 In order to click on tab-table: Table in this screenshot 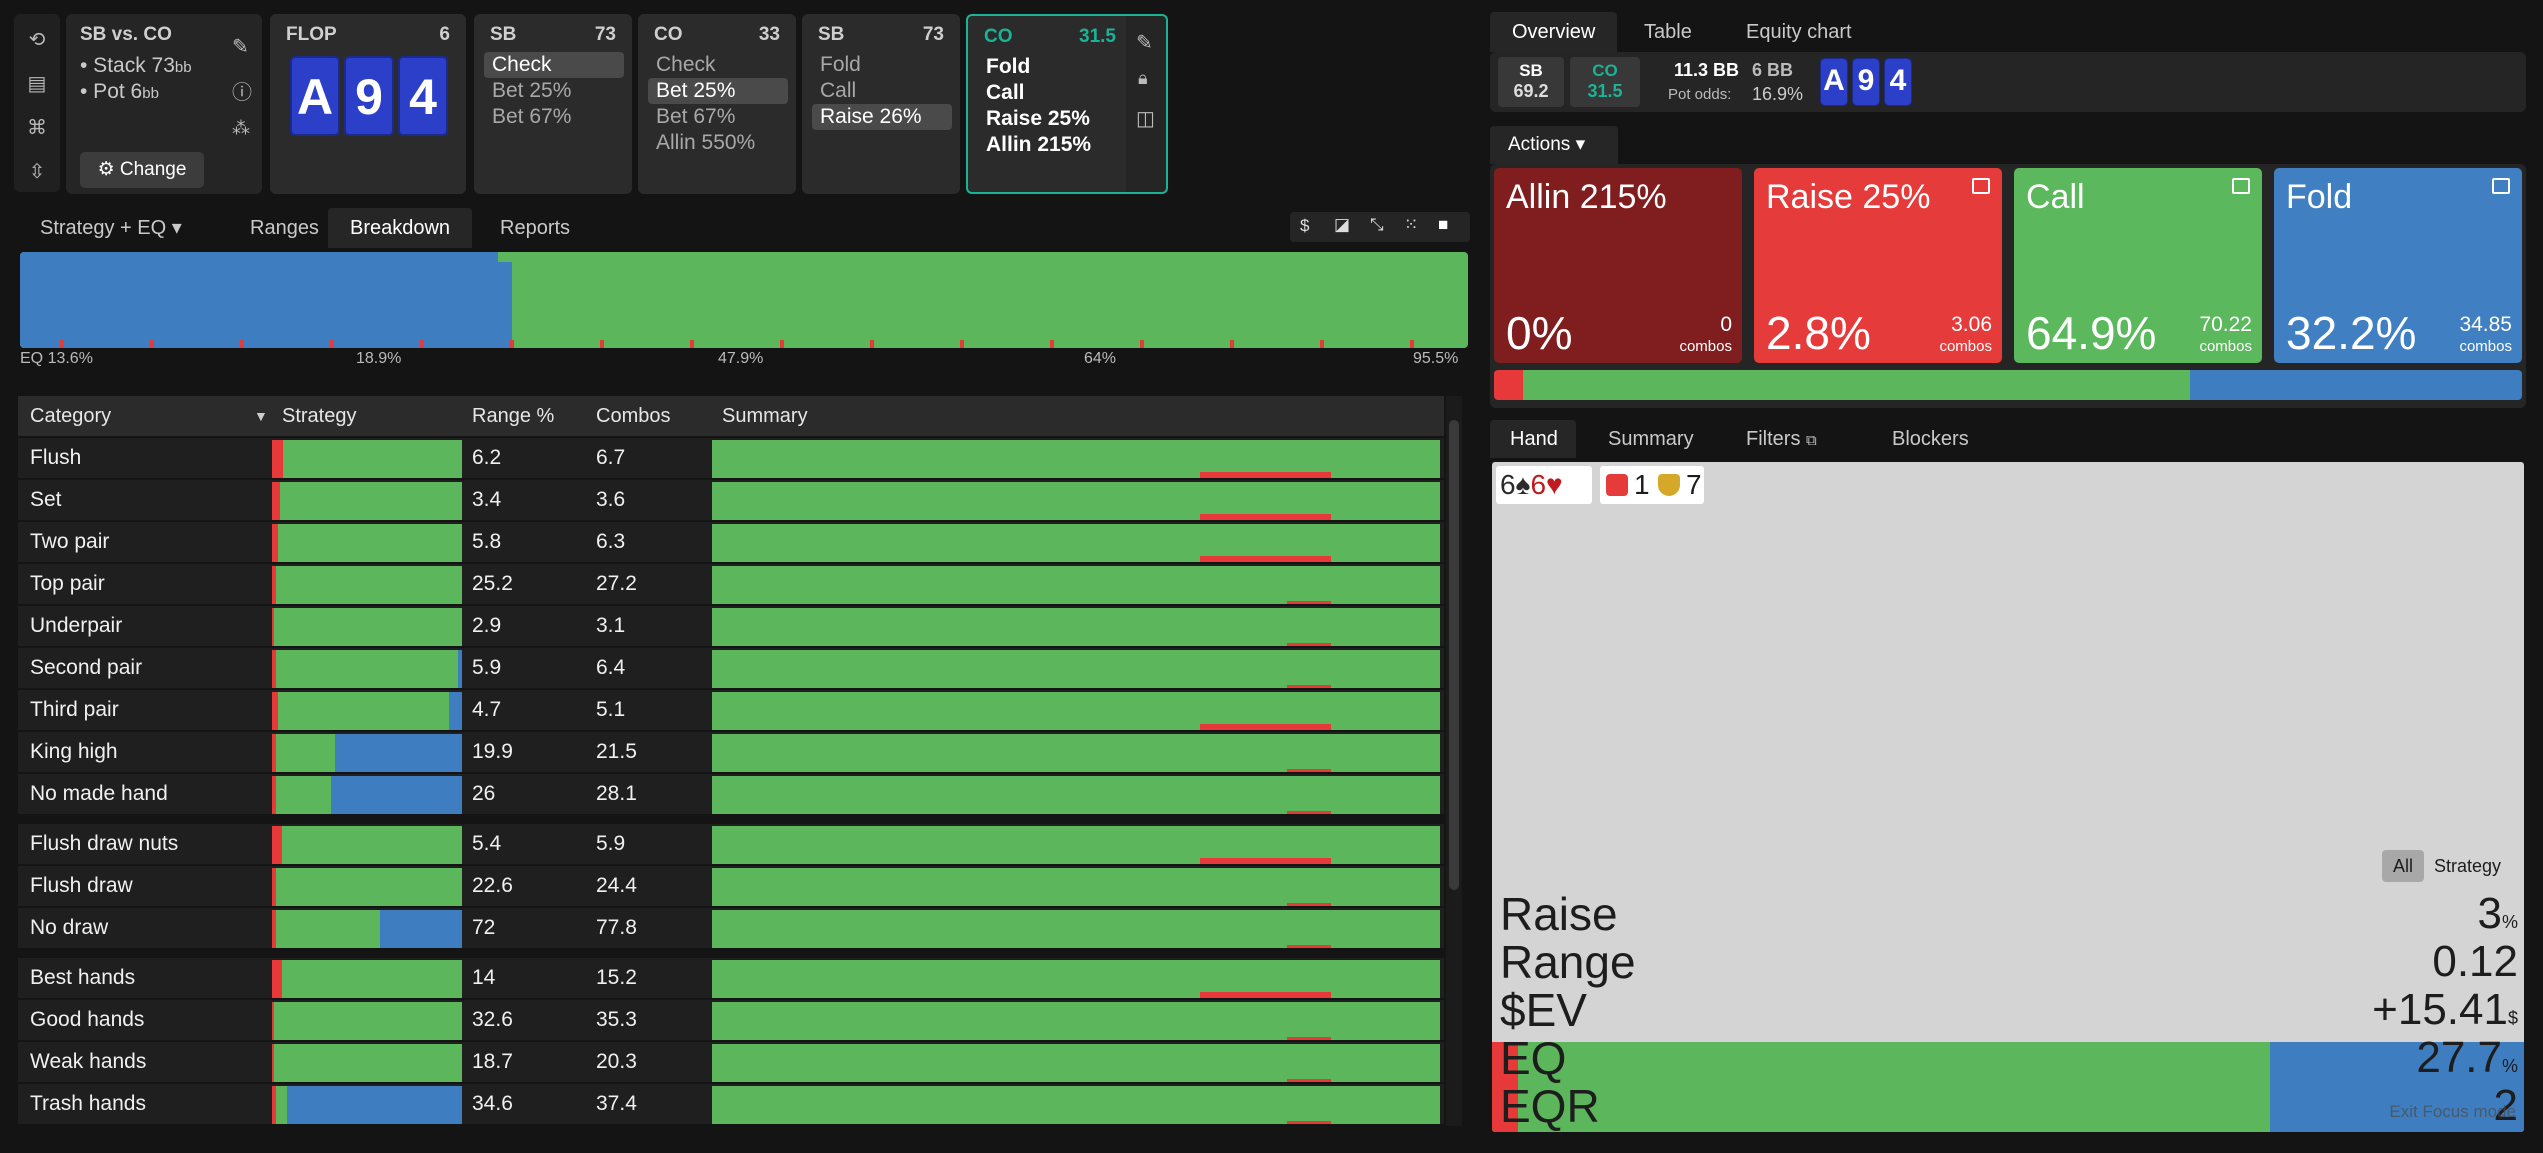, I will do `click(1668, 32)`.